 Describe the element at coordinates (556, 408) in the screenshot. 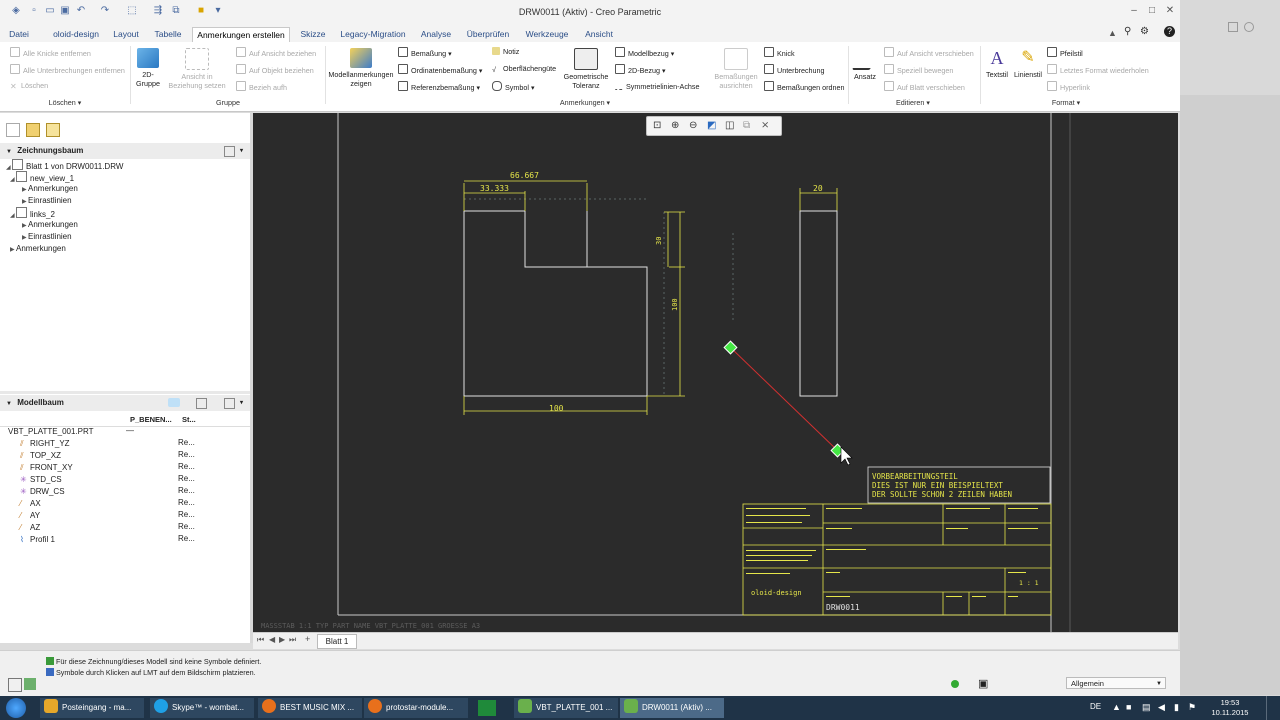

I see `dim-text-100-horizontal: 100` at that location.